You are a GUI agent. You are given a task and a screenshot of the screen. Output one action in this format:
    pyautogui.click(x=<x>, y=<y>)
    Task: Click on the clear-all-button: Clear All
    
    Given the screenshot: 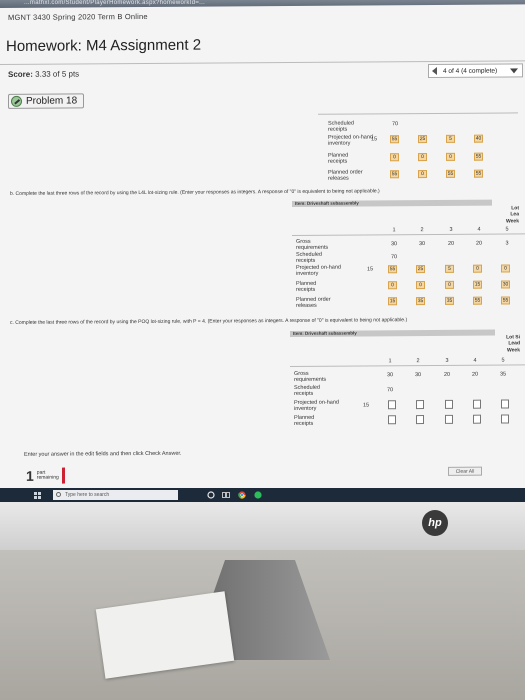 What is the action you would take?
    pyautogui.click(x=465, y=471)
    